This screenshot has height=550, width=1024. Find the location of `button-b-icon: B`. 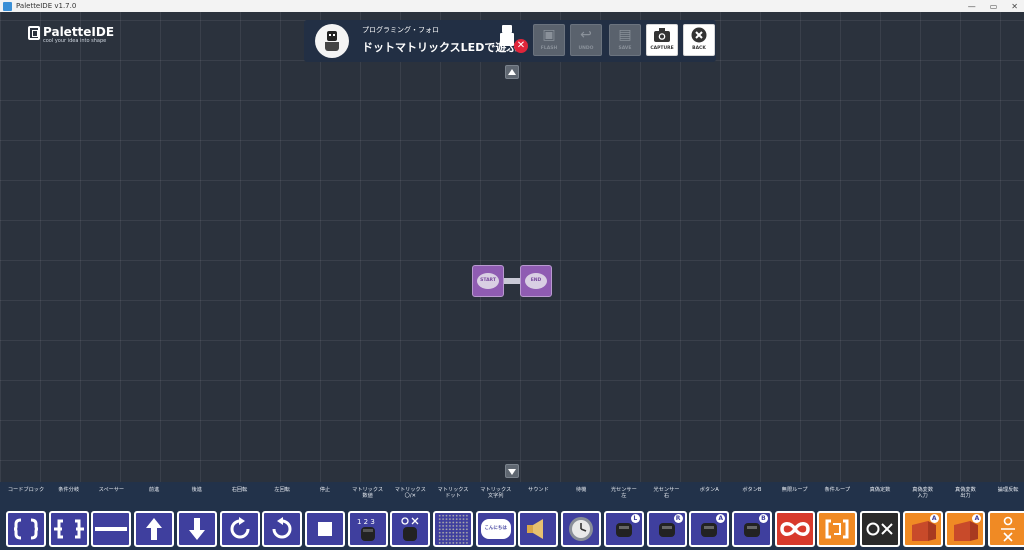

button-b-icon: B is located at coordinates (751, 529).